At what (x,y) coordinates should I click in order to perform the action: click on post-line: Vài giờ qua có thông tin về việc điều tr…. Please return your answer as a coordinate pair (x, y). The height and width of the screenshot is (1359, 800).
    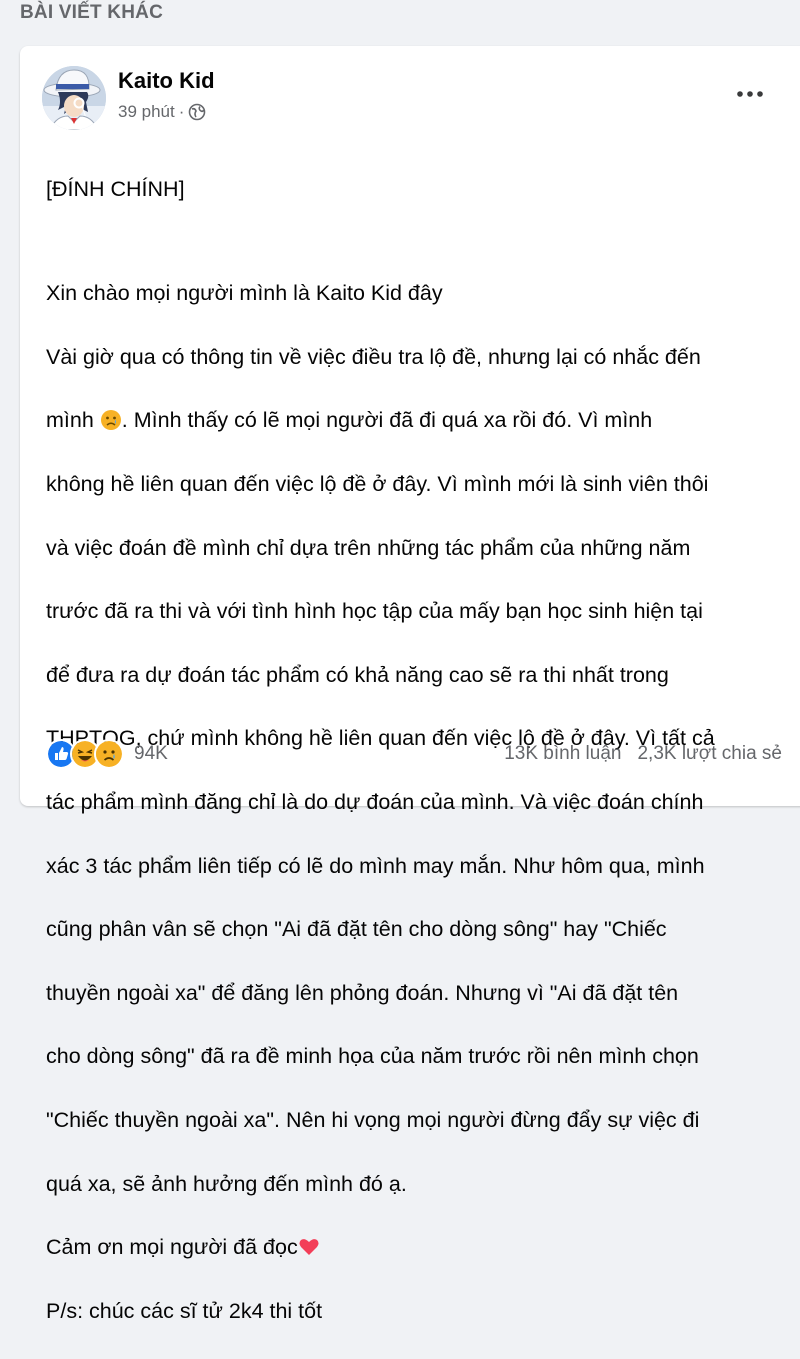
    Looking at the image, I should click on (373, 356).